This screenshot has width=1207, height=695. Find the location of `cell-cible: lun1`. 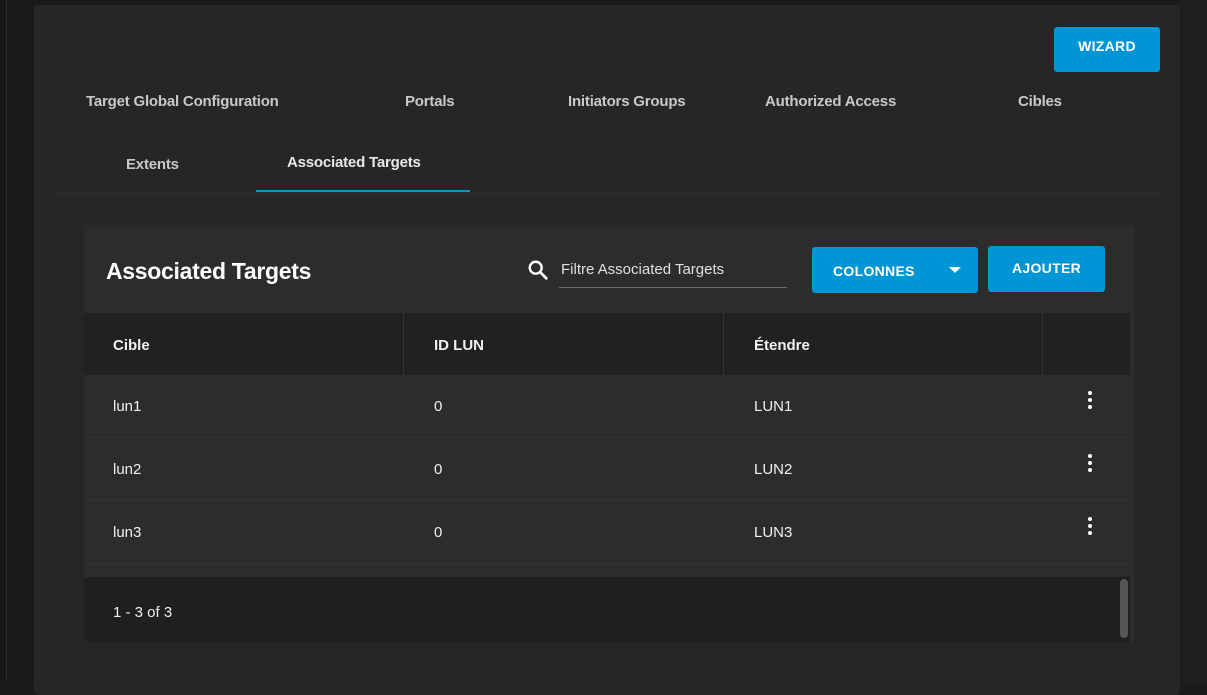

cell-cible: lun1 is located at coordinates (127, 406).